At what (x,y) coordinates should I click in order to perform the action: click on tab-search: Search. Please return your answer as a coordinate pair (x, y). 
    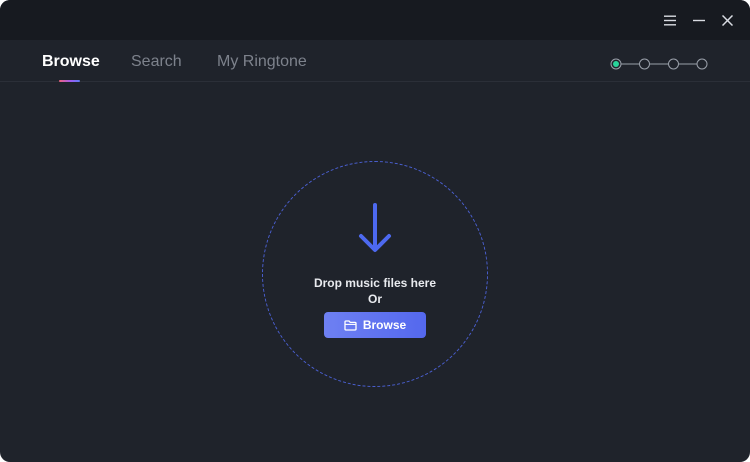
    Looking at the image, I should click on (156, 62).